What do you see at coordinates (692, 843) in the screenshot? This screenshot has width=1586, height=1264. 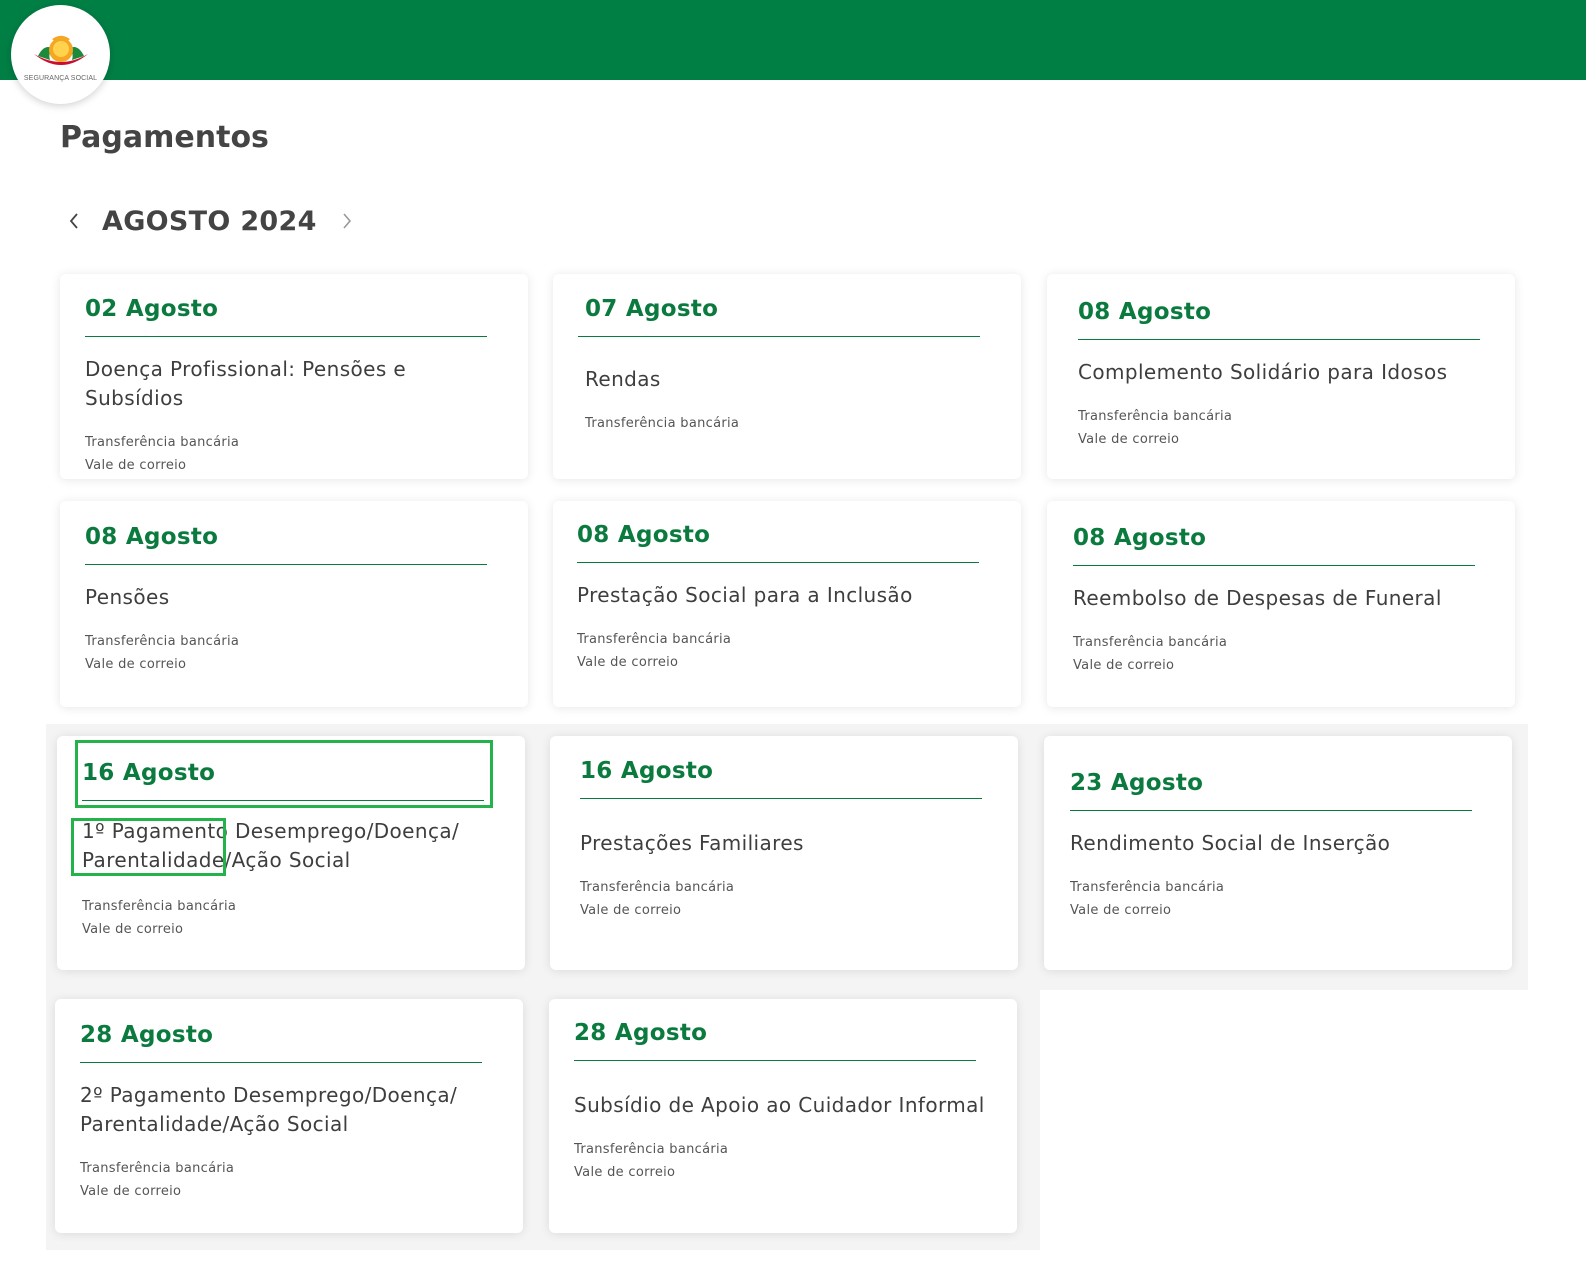 I see `payment-title: Prestações Familiares` at bounding box center [692, 843].